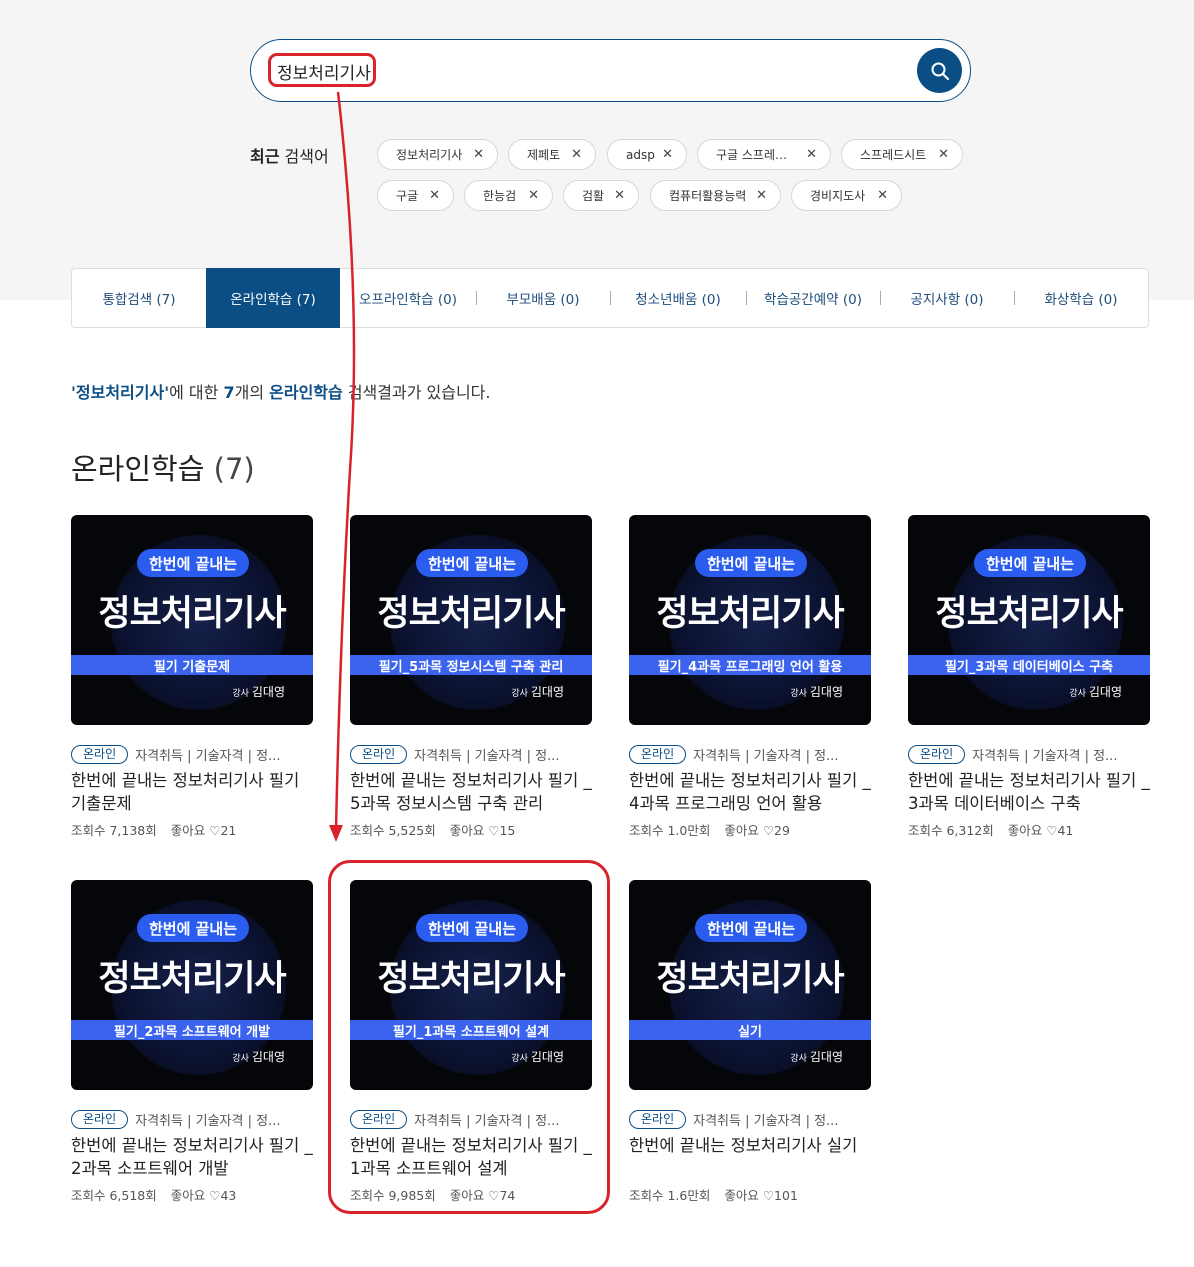 This screenshot has width=1194, height=1267. What do you see at coordinates (415, 195) in the screenshot?
I see `recent-keyword-chip: 구글 ✕` at bounding box center [415, 195].